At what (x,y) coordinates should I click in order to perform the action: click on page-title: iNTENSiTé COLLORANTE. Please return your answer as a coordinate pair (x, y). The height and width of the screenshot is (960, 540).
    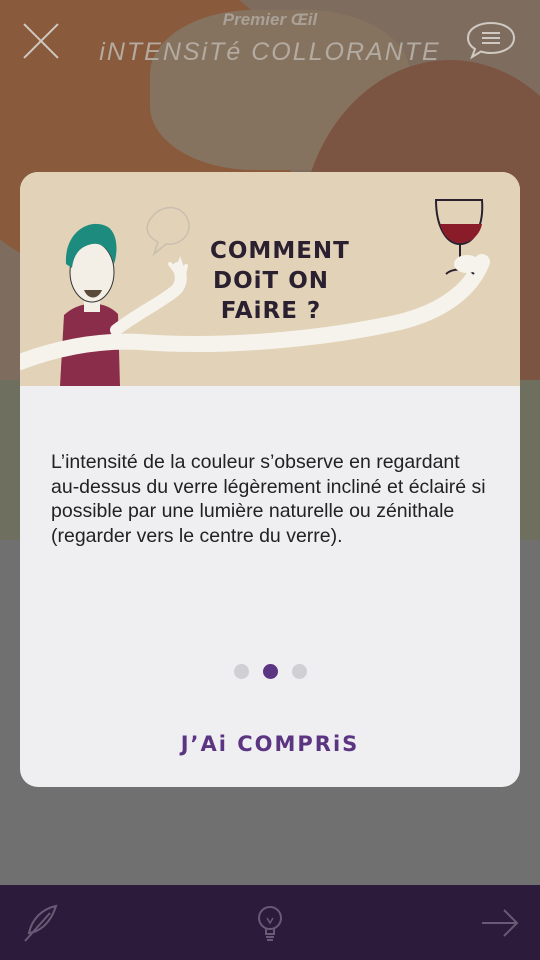
    Looking at the image, I should click on (270, 52).